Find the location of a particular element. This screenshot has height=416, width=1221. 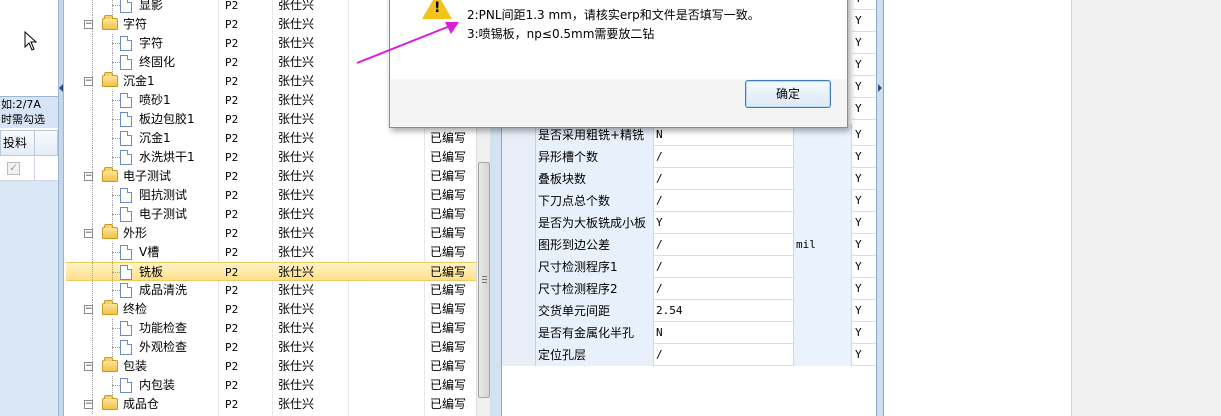

tree-row: 内包装 P2 张仕兴 已编写 is located at coordinates (271, 385).